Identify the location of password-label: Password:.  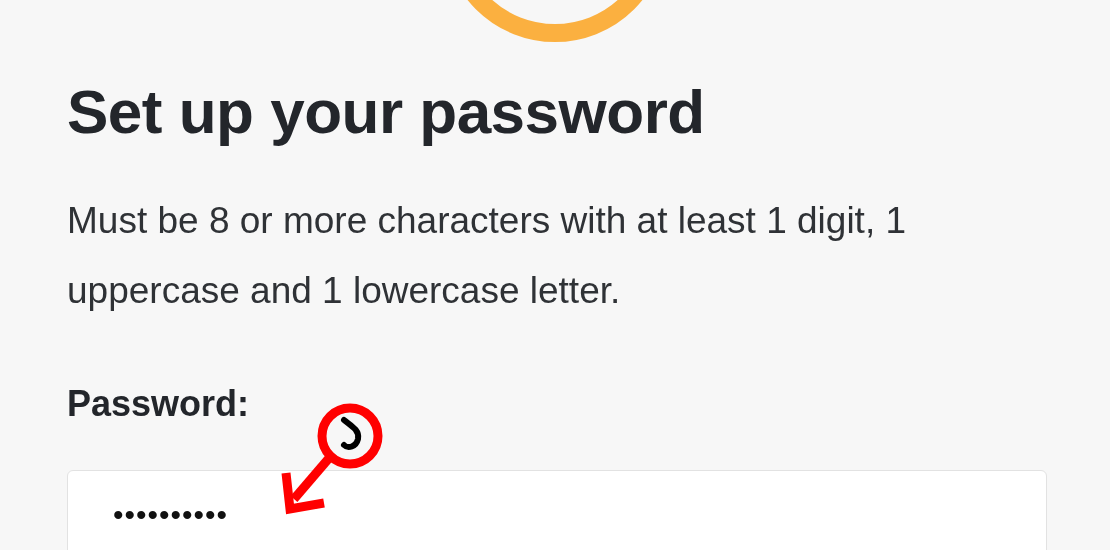
(158, 404).